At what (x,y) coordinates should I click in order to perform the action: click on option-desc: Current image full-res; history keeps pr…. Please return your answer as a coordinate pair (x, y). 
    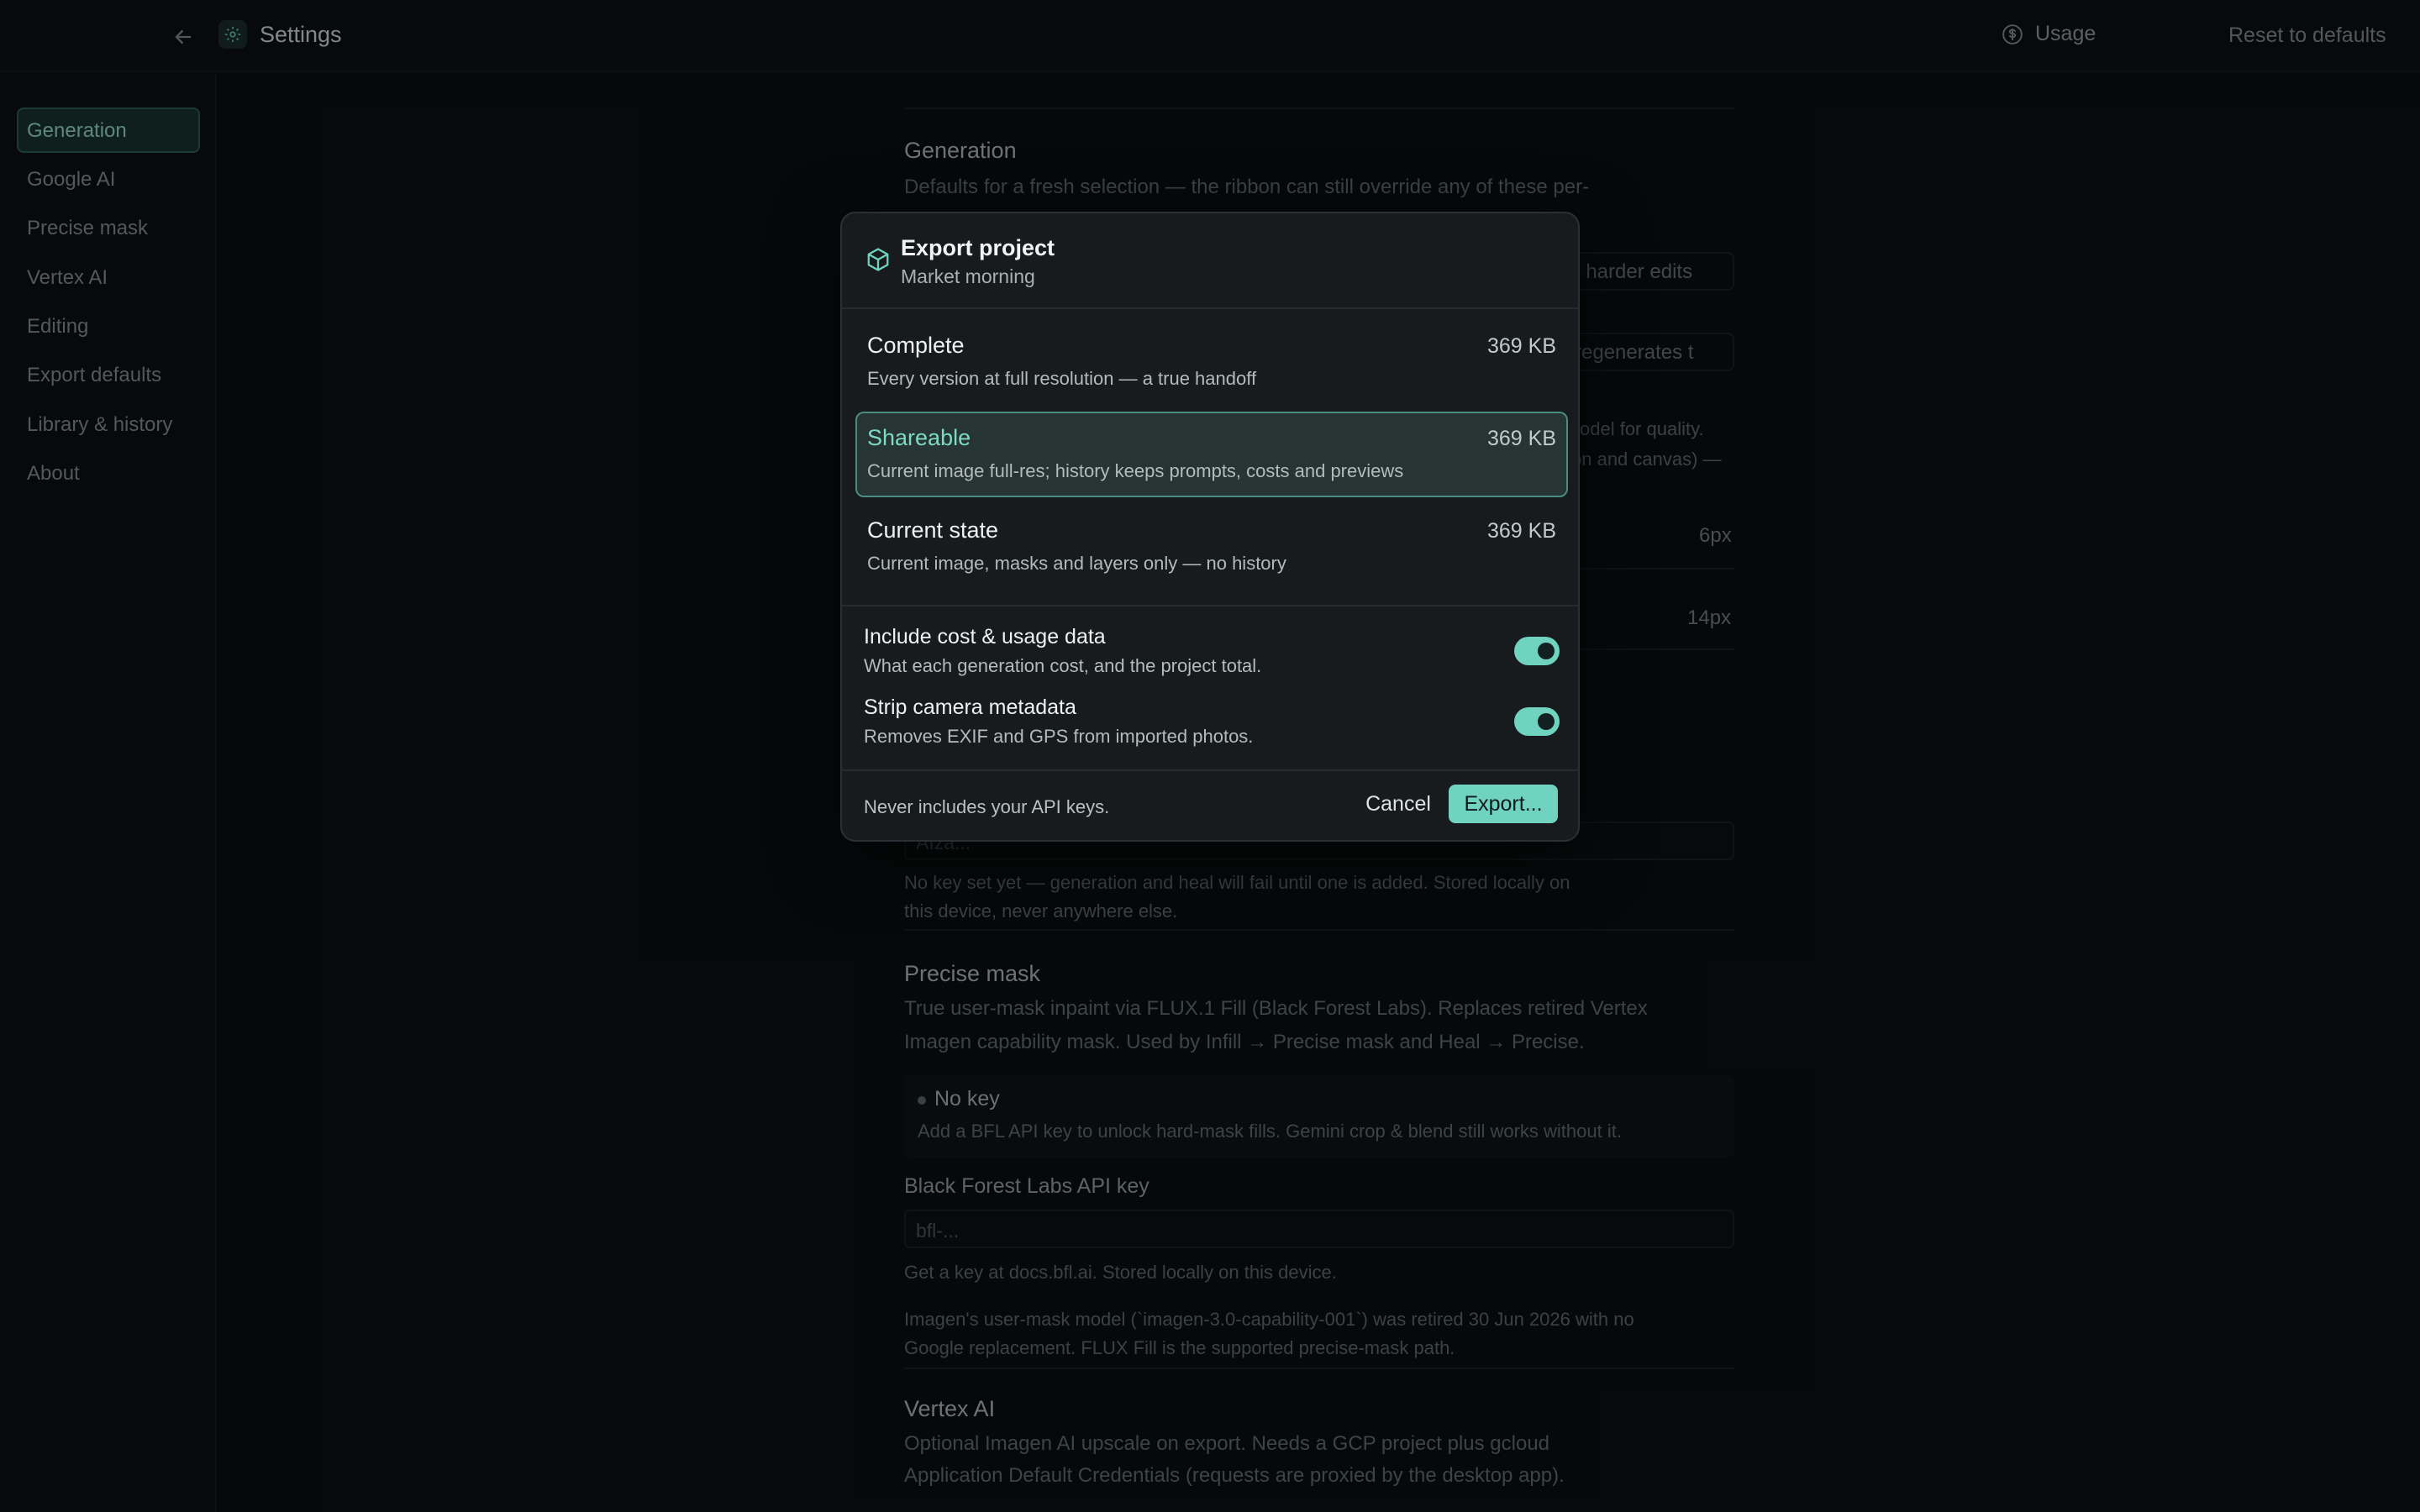
    Looking at the image, I should click on (1135, 470).